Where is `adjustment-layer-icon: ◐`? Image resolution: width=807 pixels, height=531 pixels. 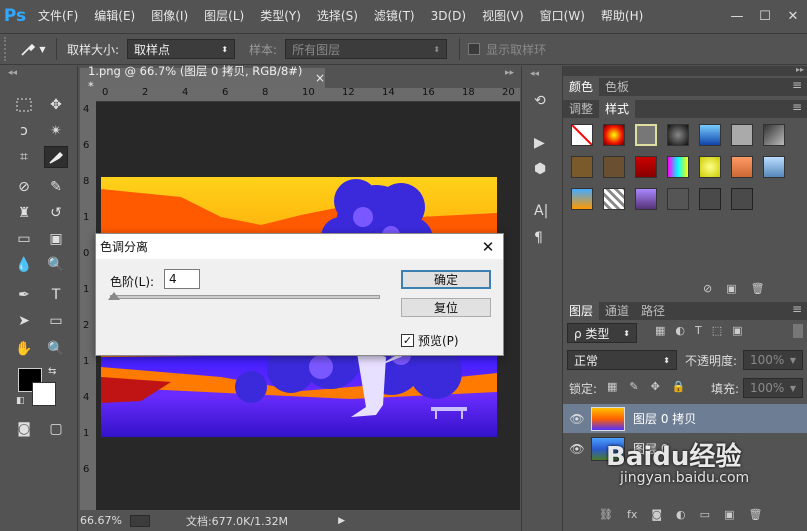
adjustment-layer-icon: ◐ is located at coordinates (681, 514).